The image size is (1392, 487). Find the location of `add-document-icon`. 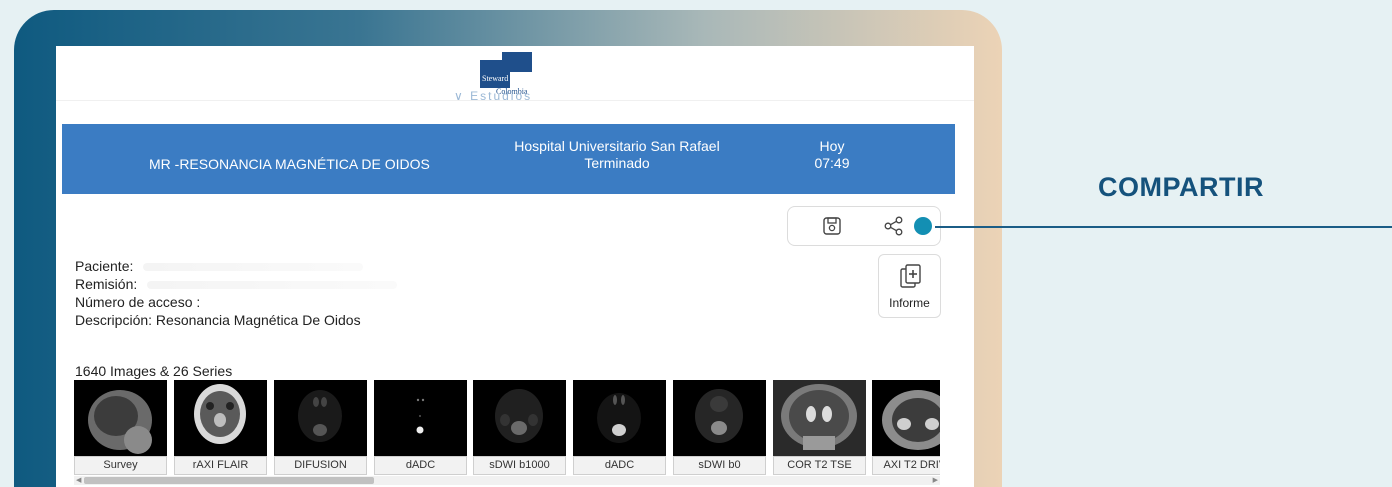

add-document-icon is located at coordinates (910, 276).